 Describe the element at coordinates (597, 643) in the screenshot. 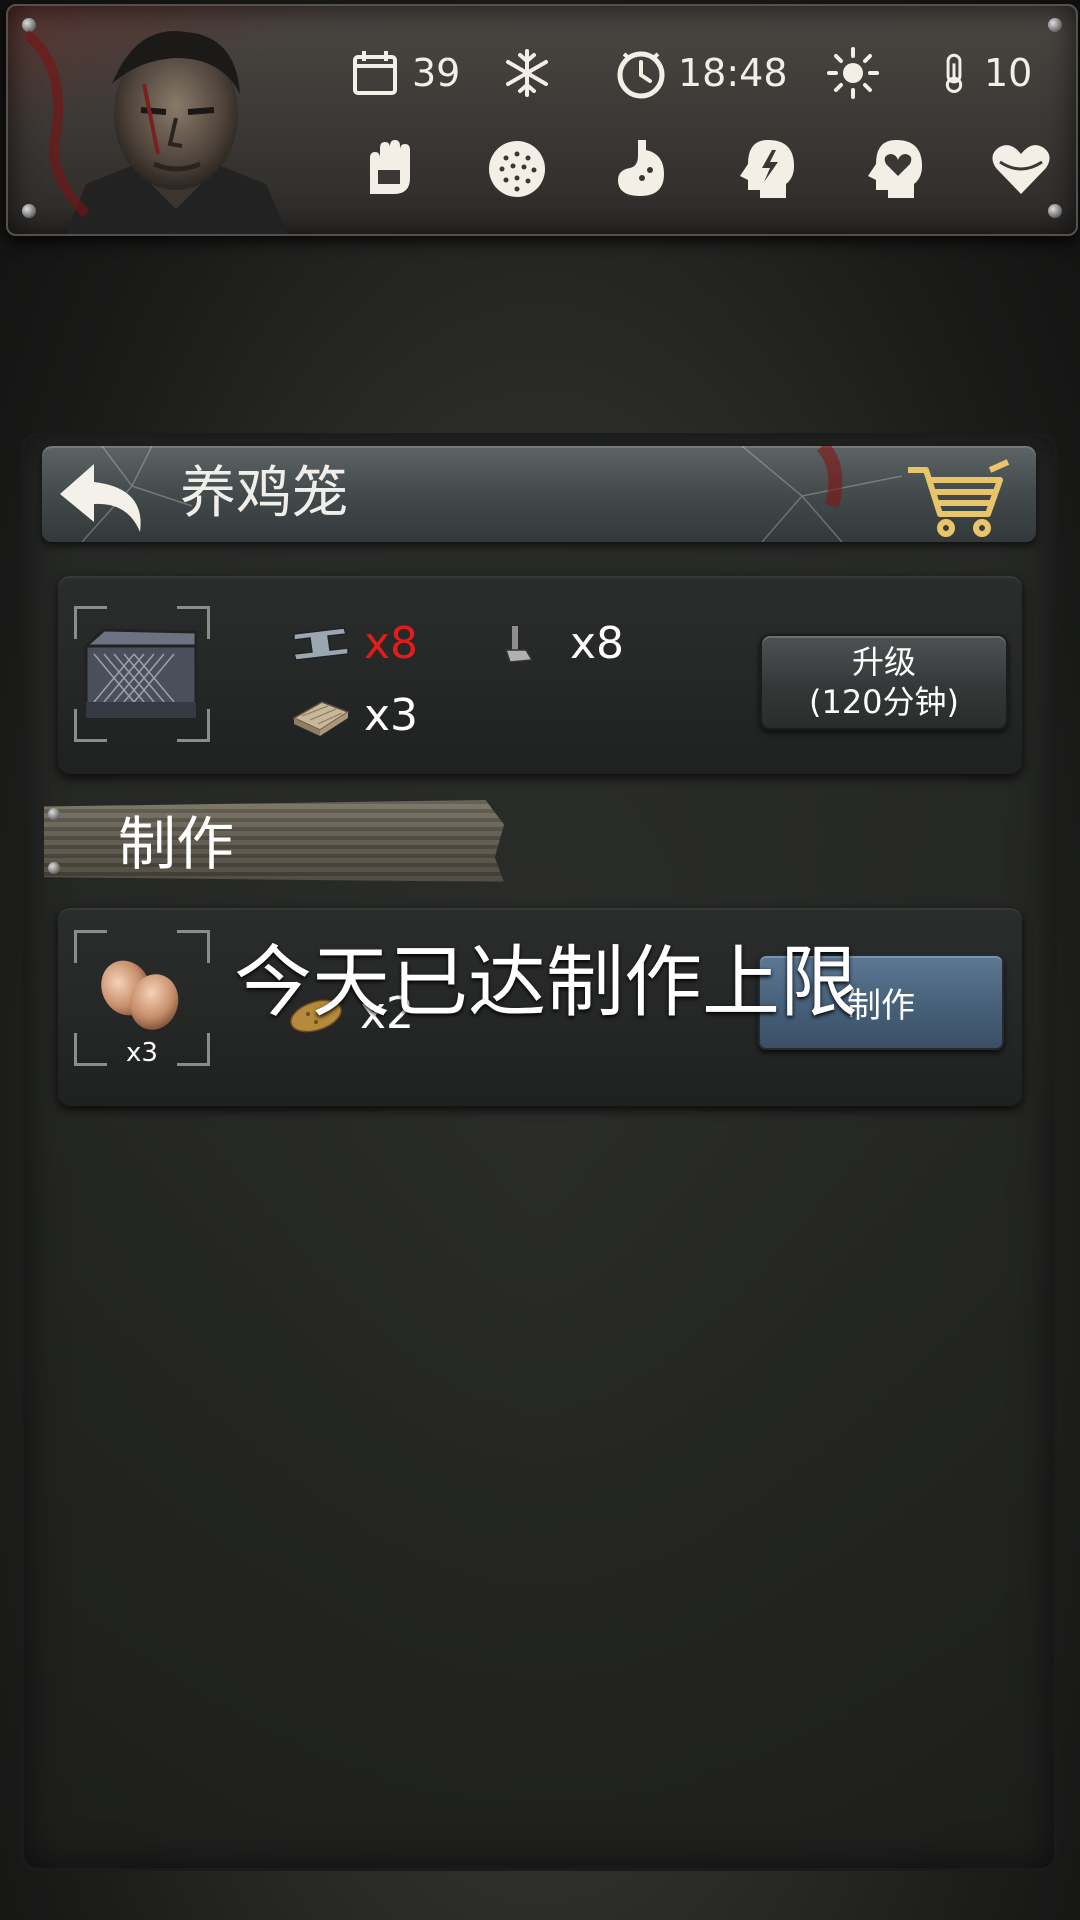

I see `bolt-quantity: x8` at that location.